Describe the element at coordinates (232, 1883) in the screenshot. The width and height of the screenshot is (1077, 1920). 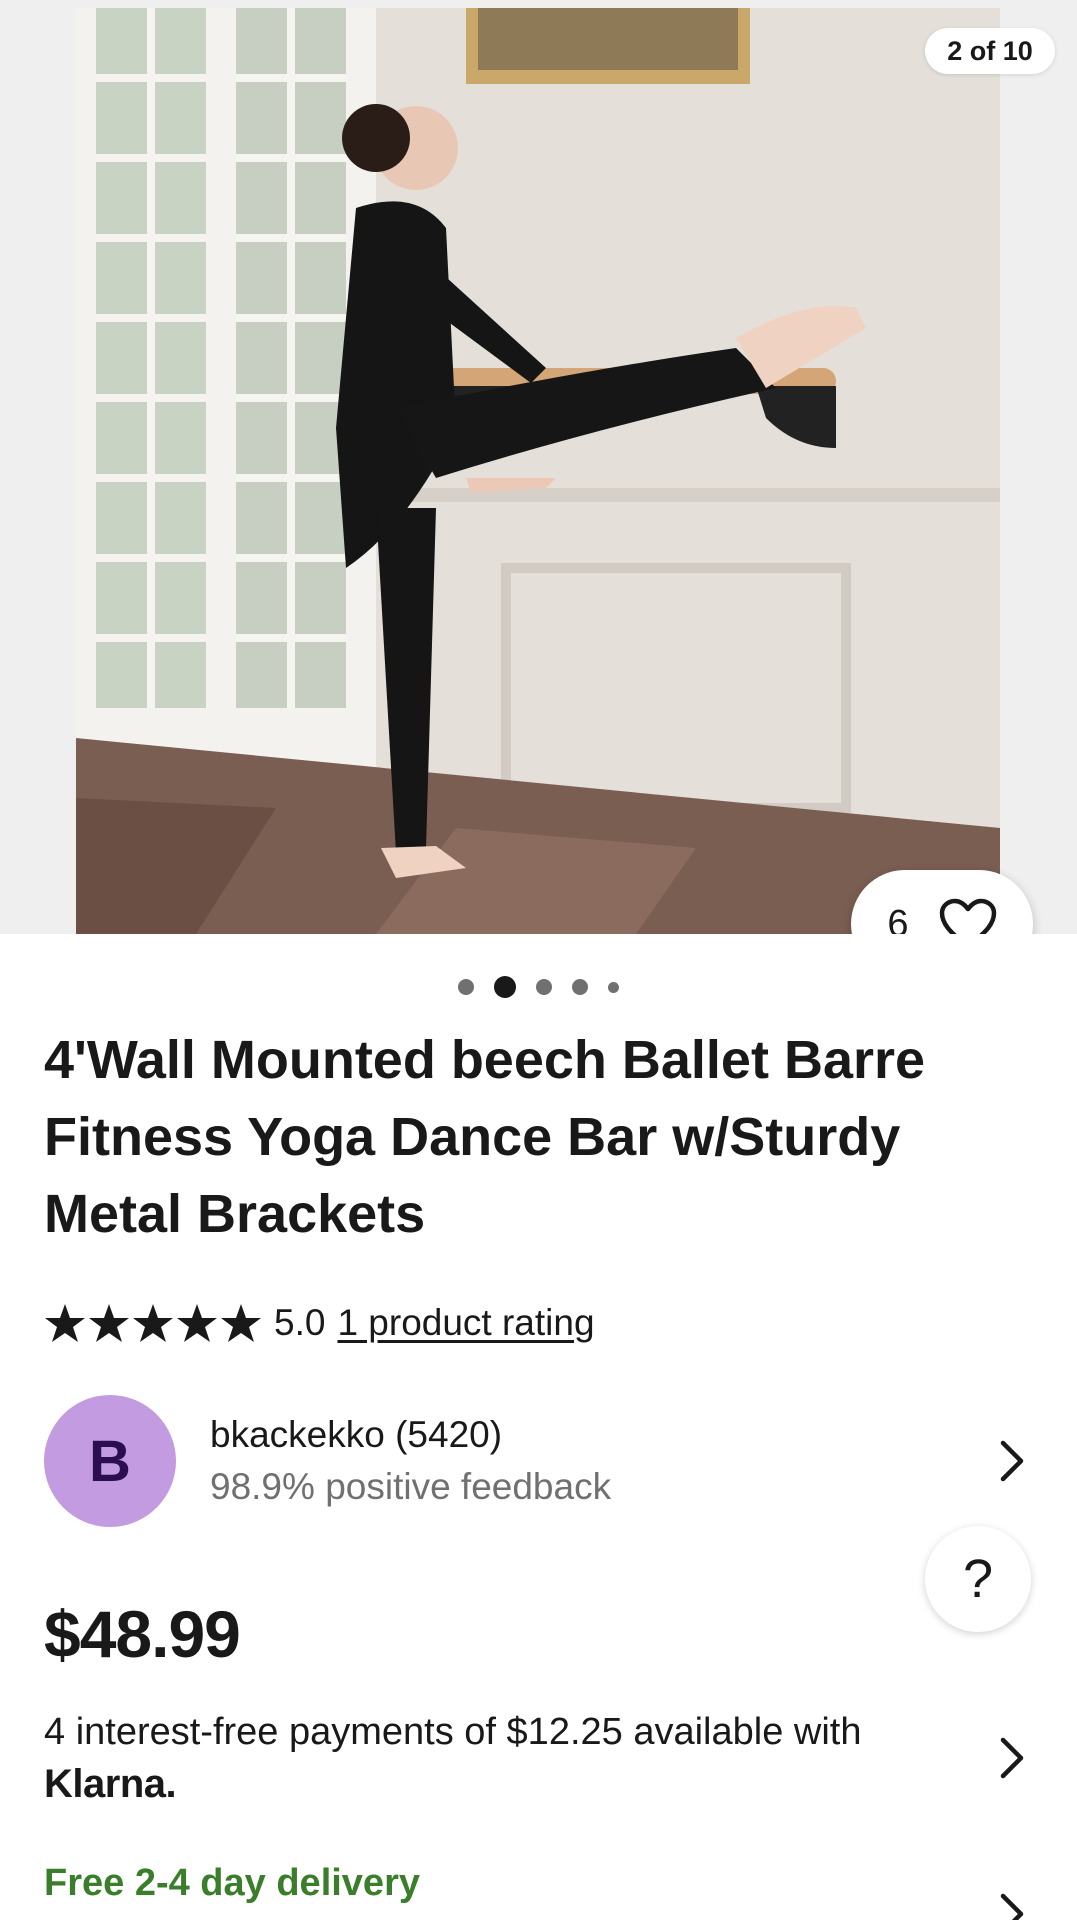
I see `delivery-info: Free 2-4 day delivery` at that location.